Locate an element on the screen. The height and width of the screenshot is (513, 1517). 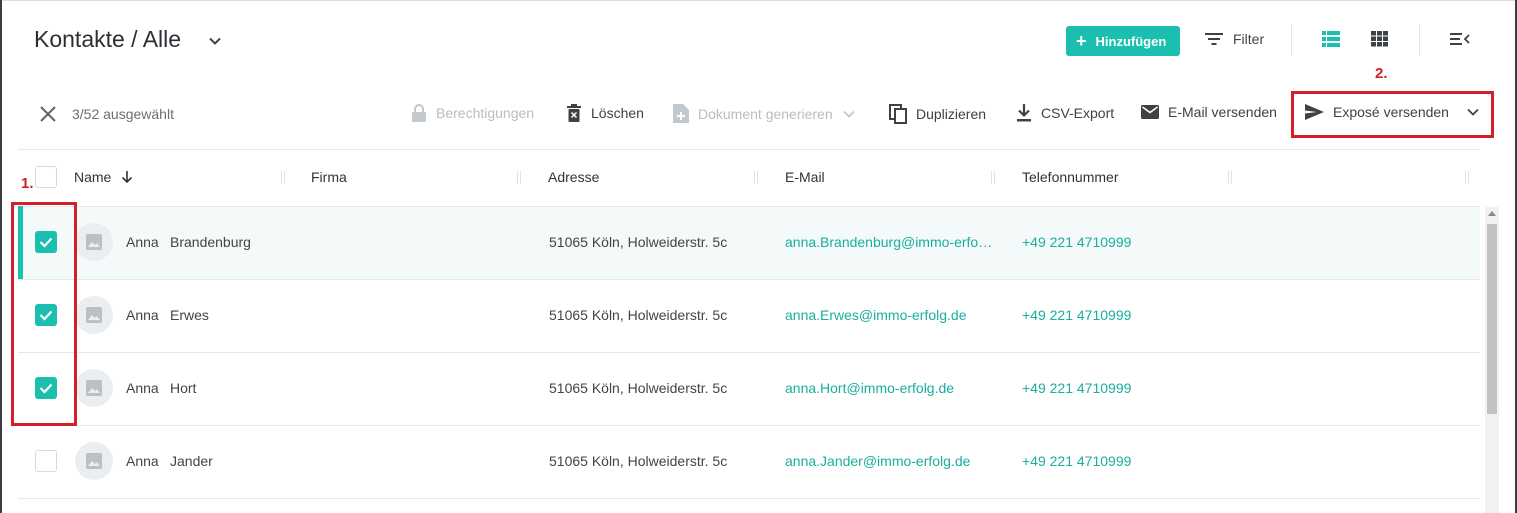
column-header-telefon: Telefonnummer is located at coordinates (1070, 177).